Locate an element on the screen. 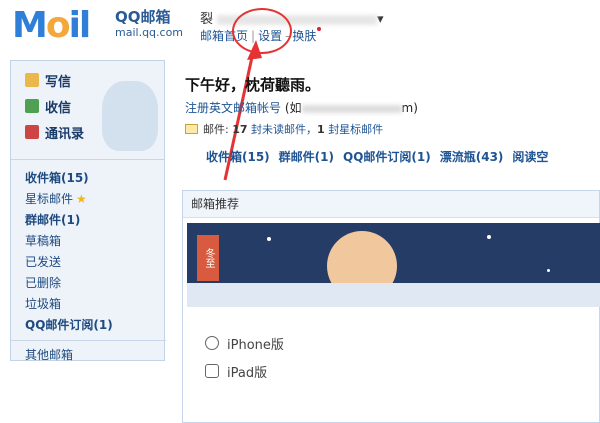 Image resolution: width=600 pixels, height=423 pixels. account-name: 裂 ▾ is located at coordinates (292, 17).